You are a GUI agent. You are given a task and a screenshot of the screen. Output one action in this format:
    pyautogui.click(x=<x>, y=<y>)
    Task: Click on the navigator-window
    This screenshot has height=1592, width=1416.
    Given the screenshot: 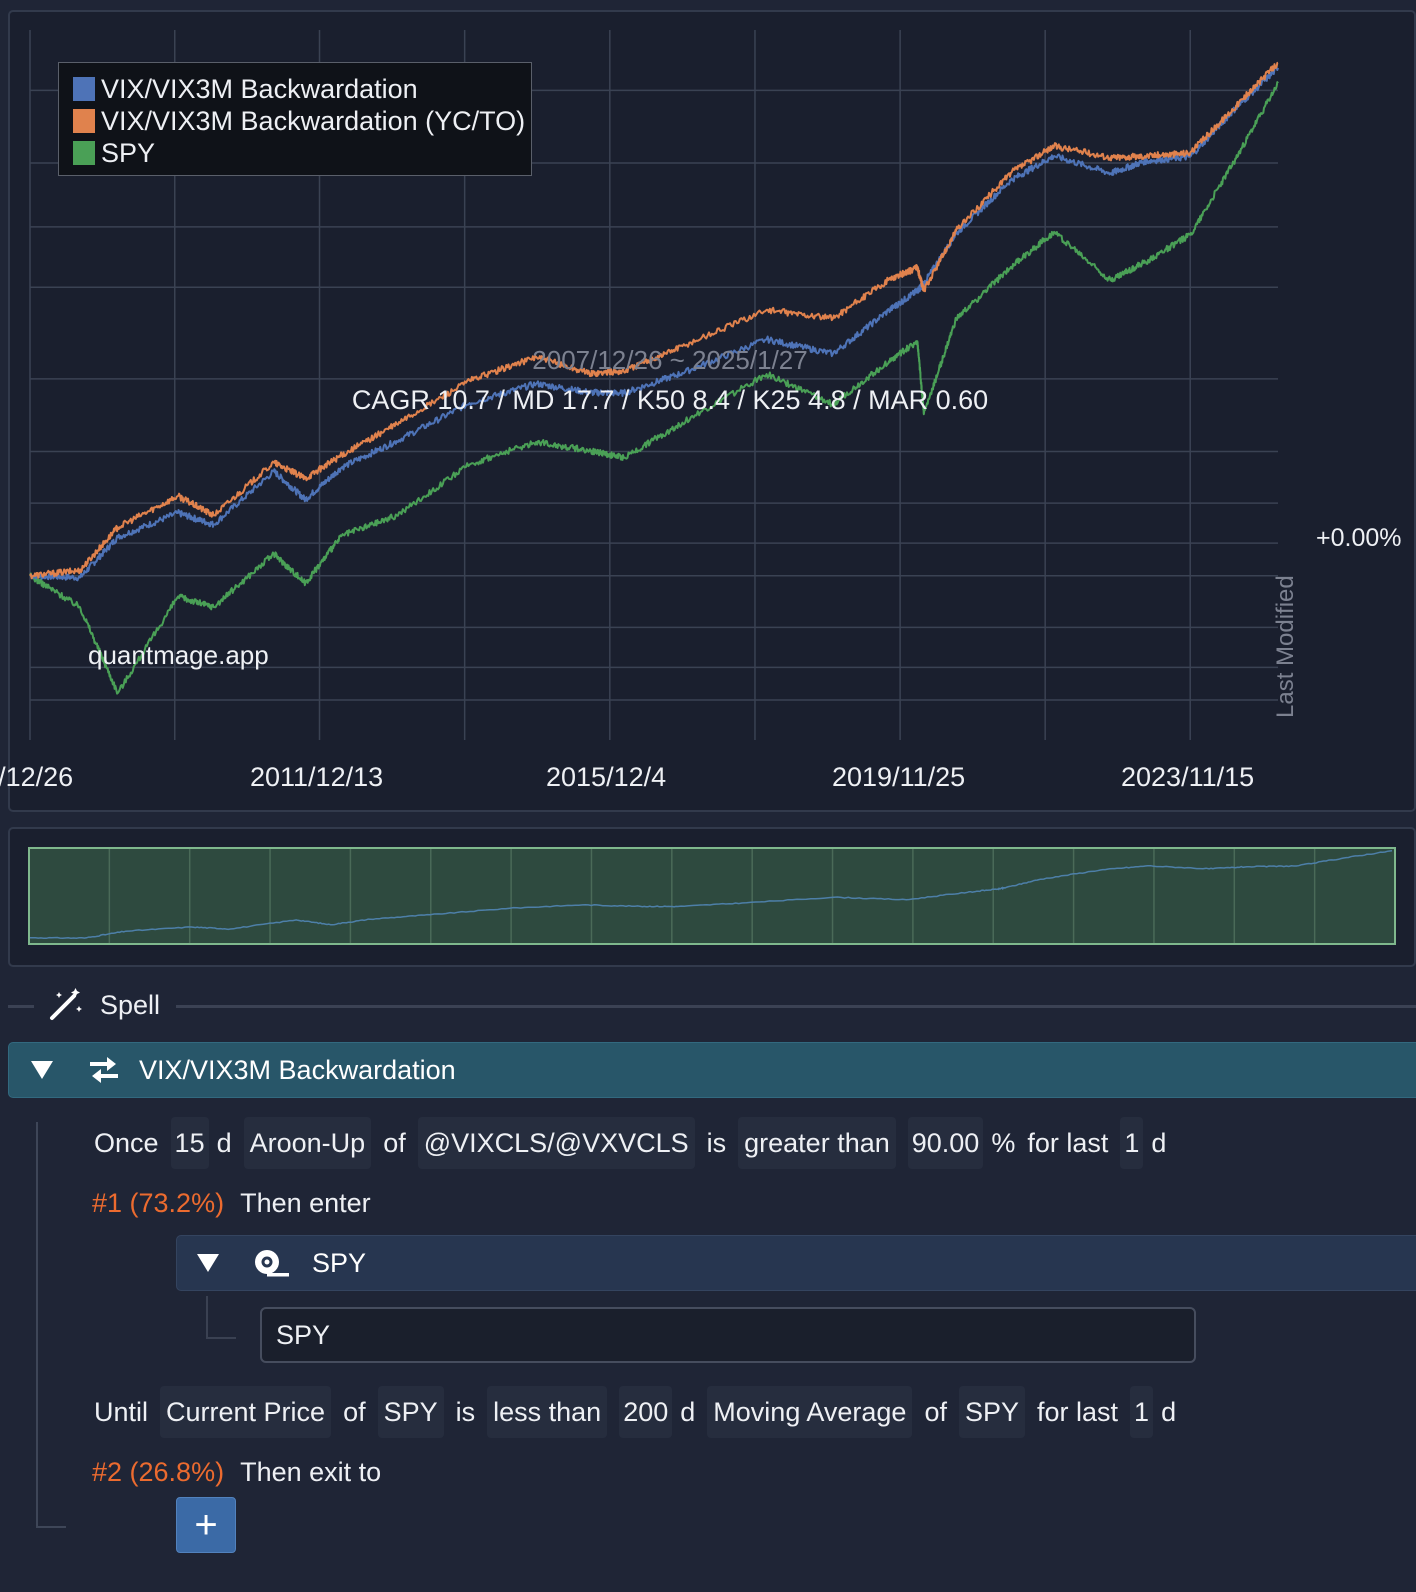 What is the action you would take?
    pyautogui.click(x=712, y=896)
    